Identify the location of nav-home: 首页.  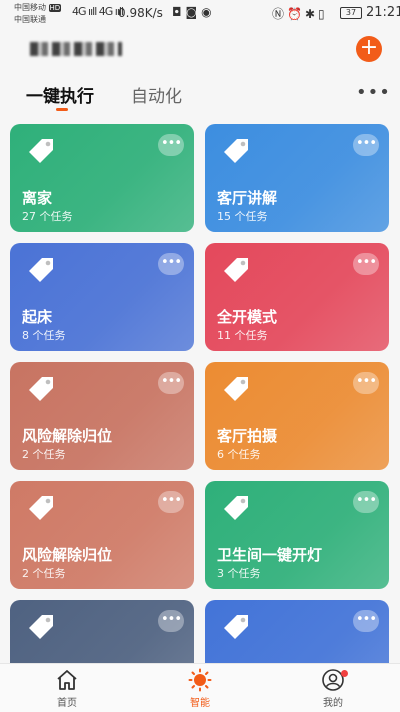
(67, 688).